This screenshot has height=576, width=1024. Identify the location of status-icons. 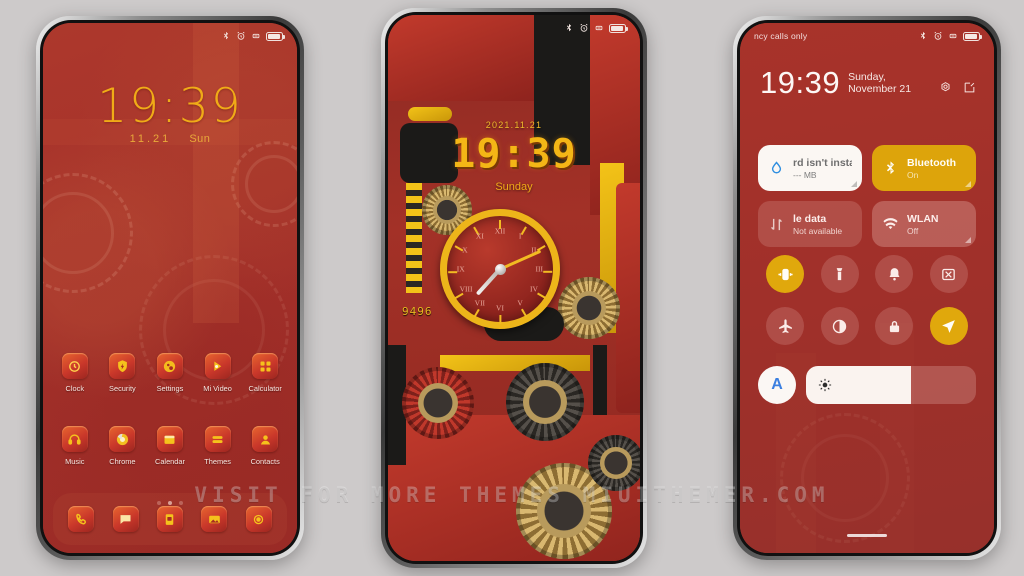
(253, 36).